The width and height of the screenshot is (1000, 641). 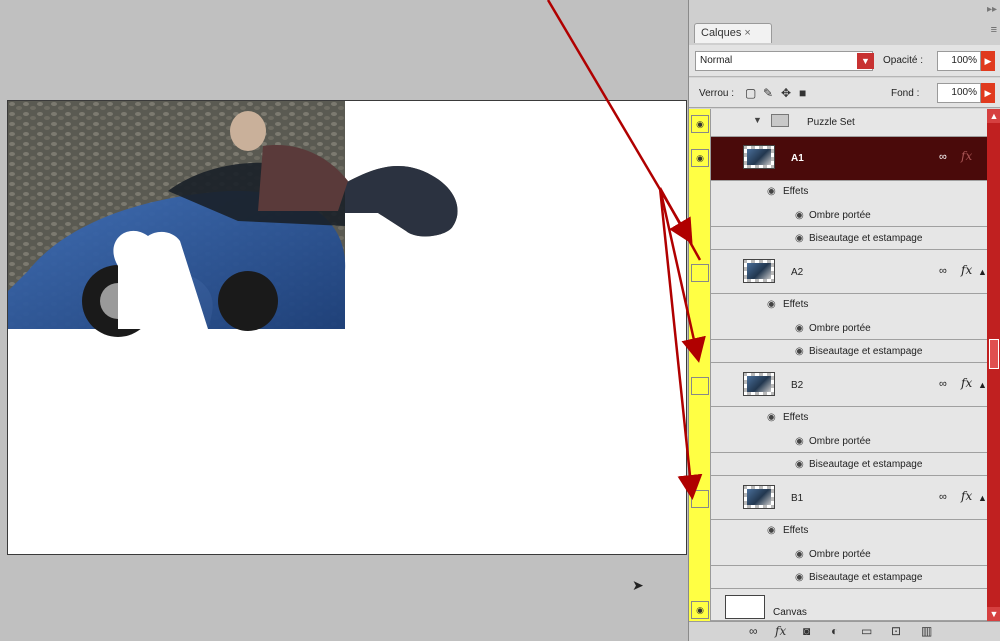 What do you see at coordinates (780, 120) in the screenshot?
I see `folder-icon` at bounding box center [780, 120].